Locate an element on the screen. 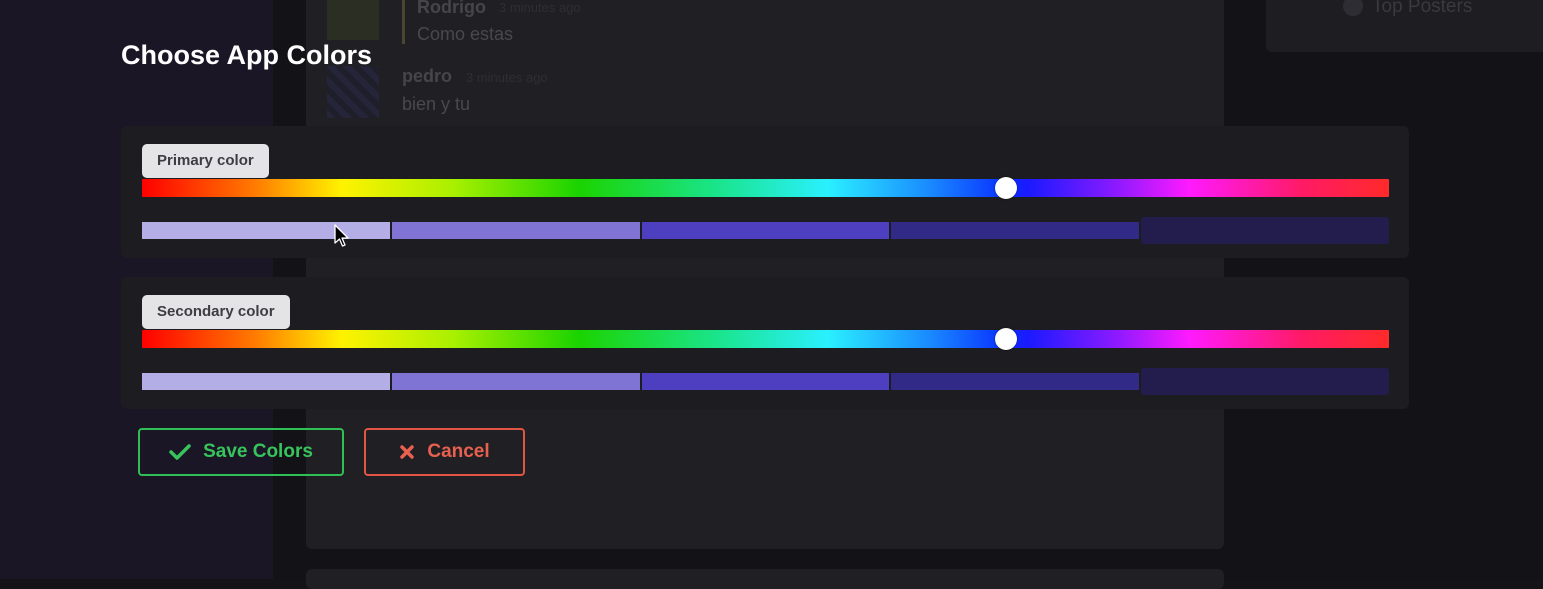 The width and height of the screenshot is (1543, 589). secondary-shade-swatches is located at coordinates (765, 381).